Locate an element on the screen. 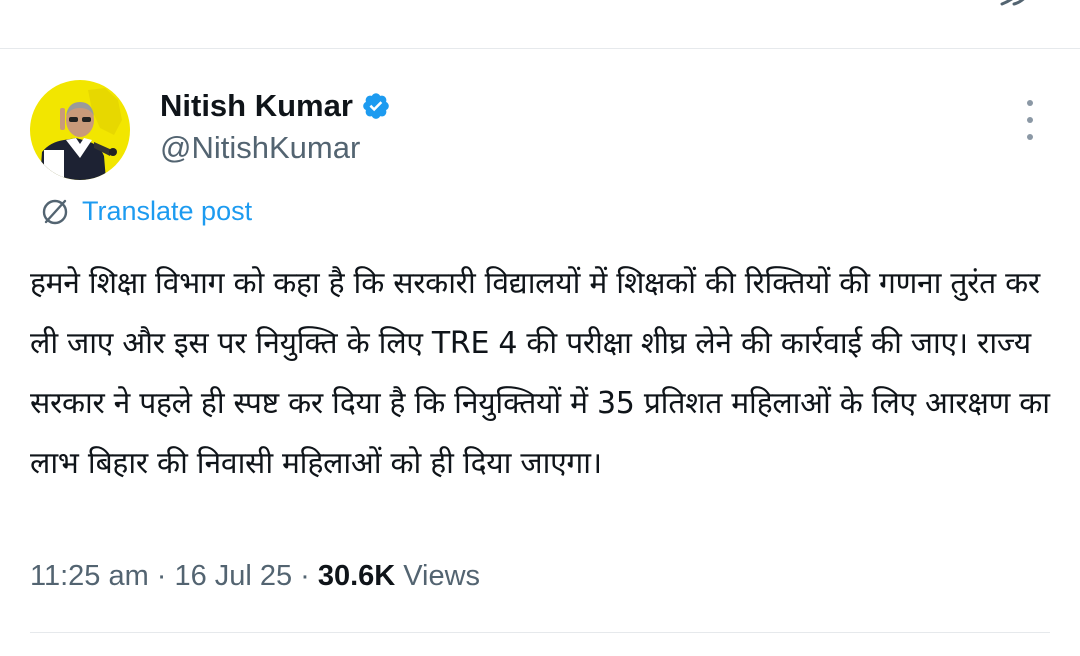 The width and height of the screenshot is (1080, 656). tweet-time: 11:25 am is located at coordinates (89, 576).